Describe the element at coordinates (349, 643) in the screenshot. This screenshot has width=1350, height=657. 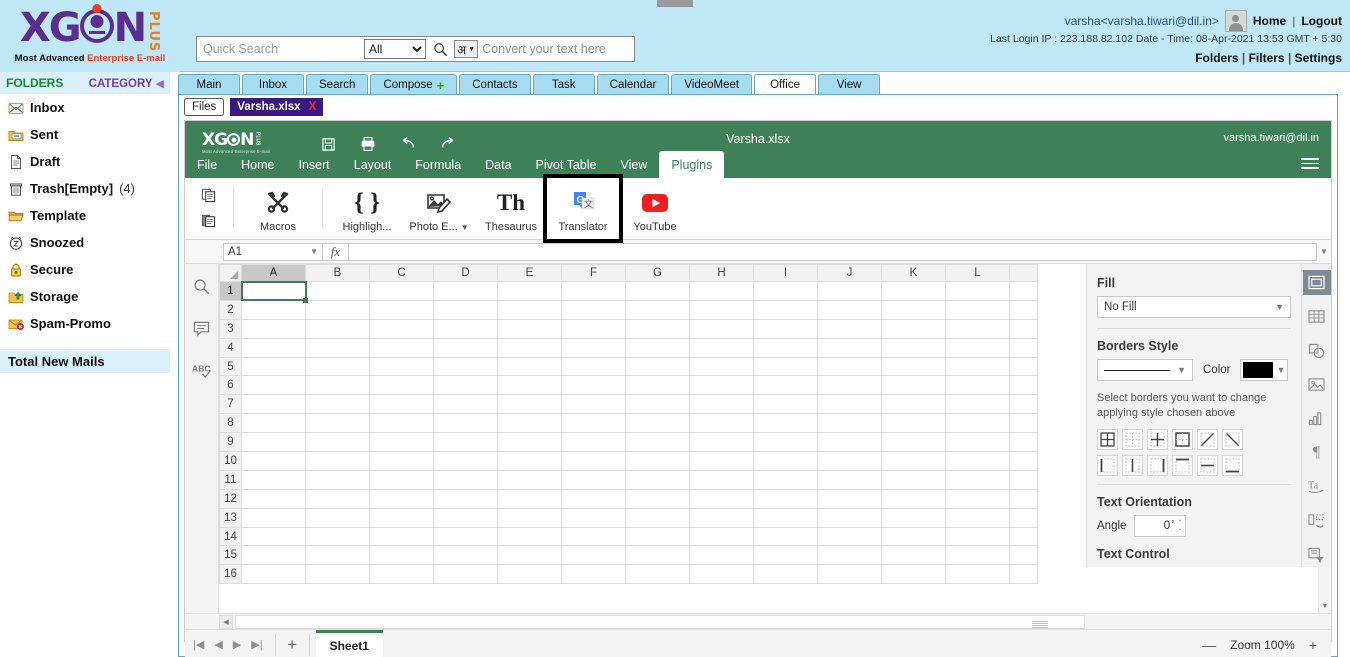
I see `sheet-tab-sheet1: Sheet1` at that location.